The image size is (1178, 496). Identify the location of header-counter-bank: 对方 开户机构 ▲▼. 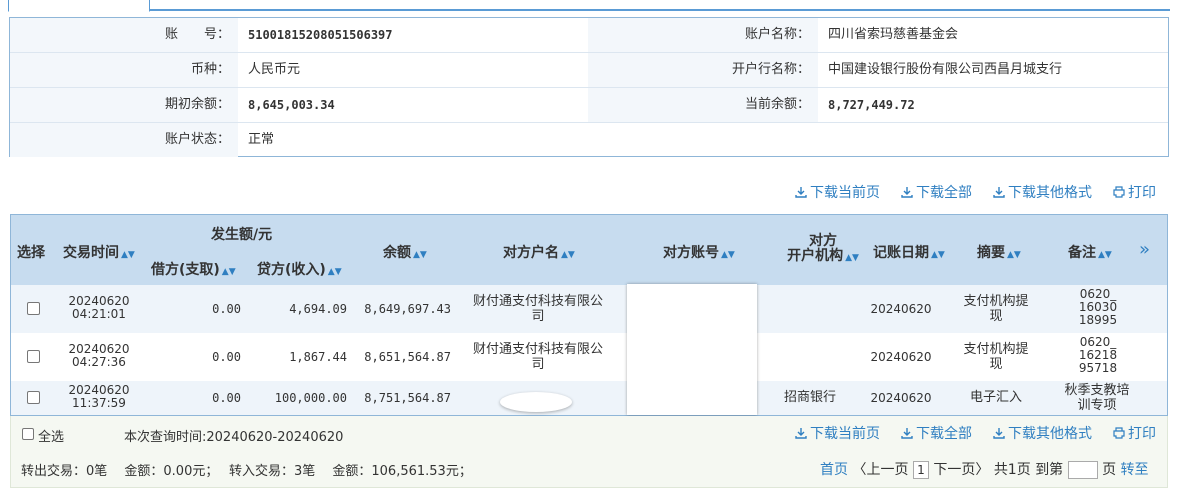
(823, 250).